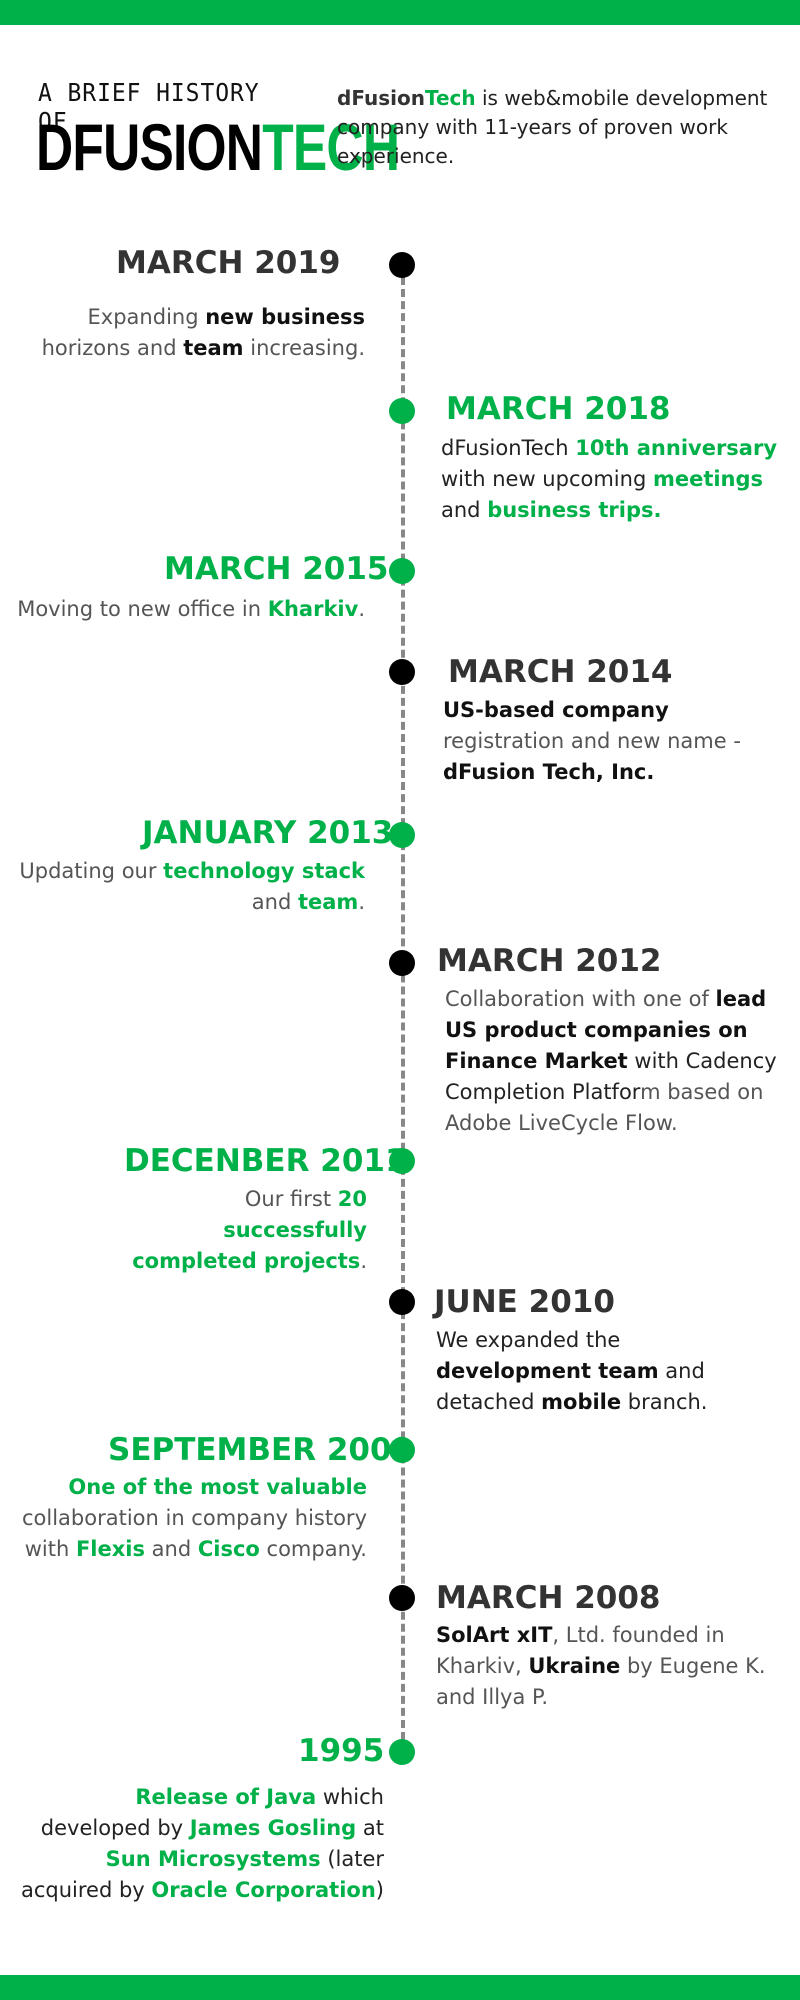 The height and width of the screenshot is (2000, 800). Describe the element at coordinates (400, 1987) in the screenshot. I see `bottom-accent-bar` at that location.